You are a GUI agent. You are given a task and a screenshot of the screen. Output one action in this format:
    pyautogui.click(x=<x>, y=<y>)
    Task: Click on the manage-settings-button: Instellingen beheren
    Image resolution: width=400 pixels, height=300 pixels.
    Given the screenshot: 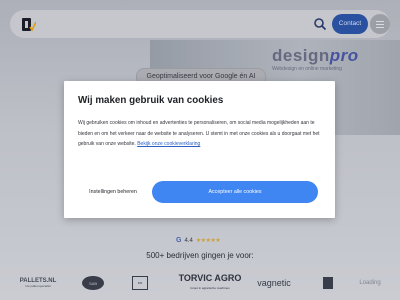 What is the action you would take?
    pyautogui.click(x=113, y=192)
    